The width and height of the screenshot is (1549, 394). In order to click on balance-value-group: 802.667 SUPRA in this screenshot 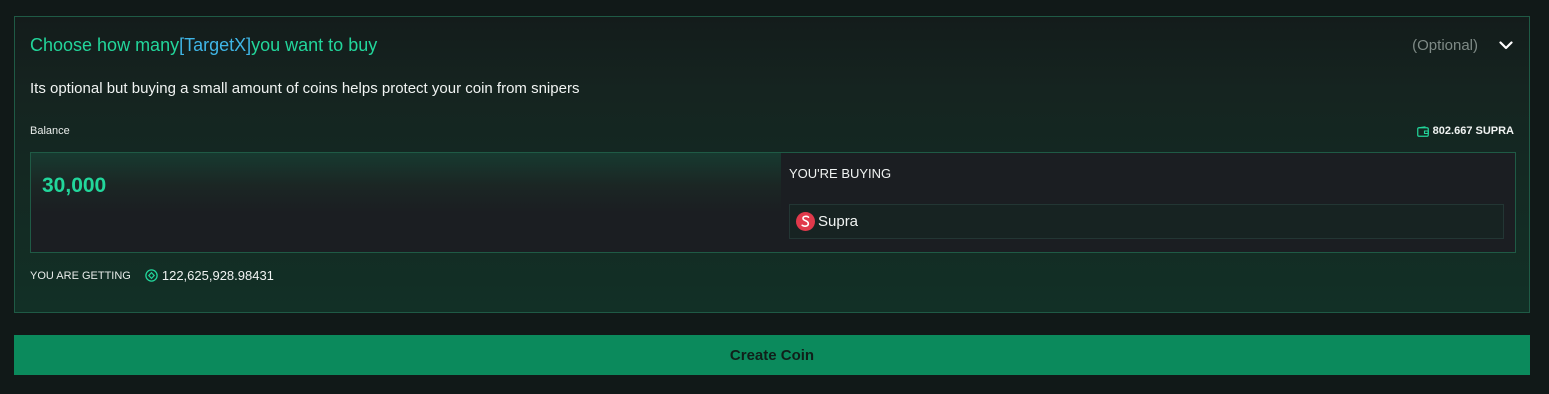, I will do `click(1465, 131)`.